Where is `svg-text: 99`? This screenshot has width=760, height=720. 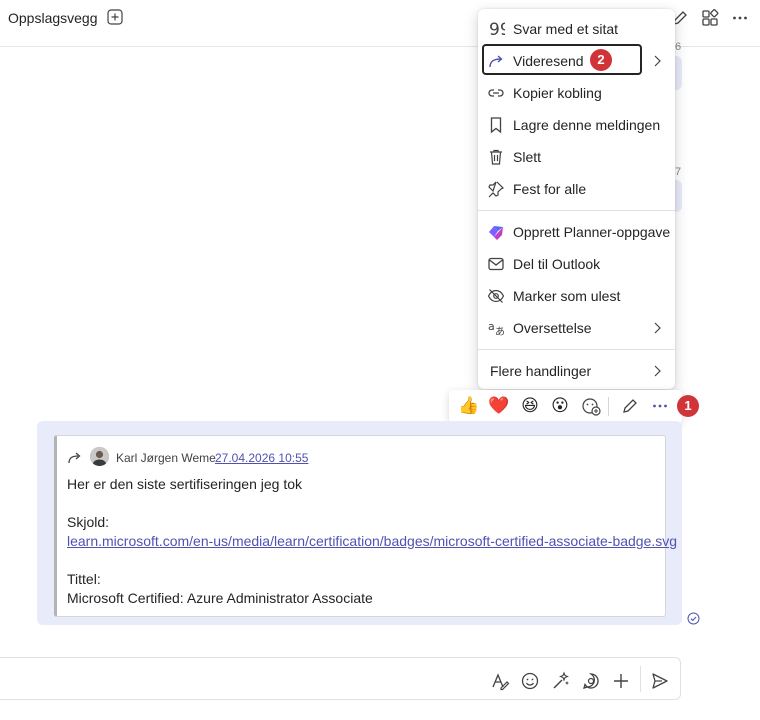 svg-text: 99 is located at coordinates (497, 29).